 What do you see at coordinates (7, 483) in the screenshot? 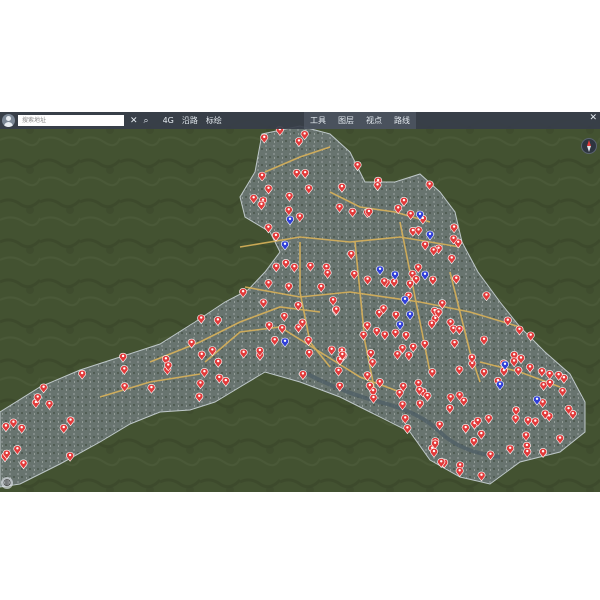
I see `globe-icon: ◍` at bounding box center [7, 483].